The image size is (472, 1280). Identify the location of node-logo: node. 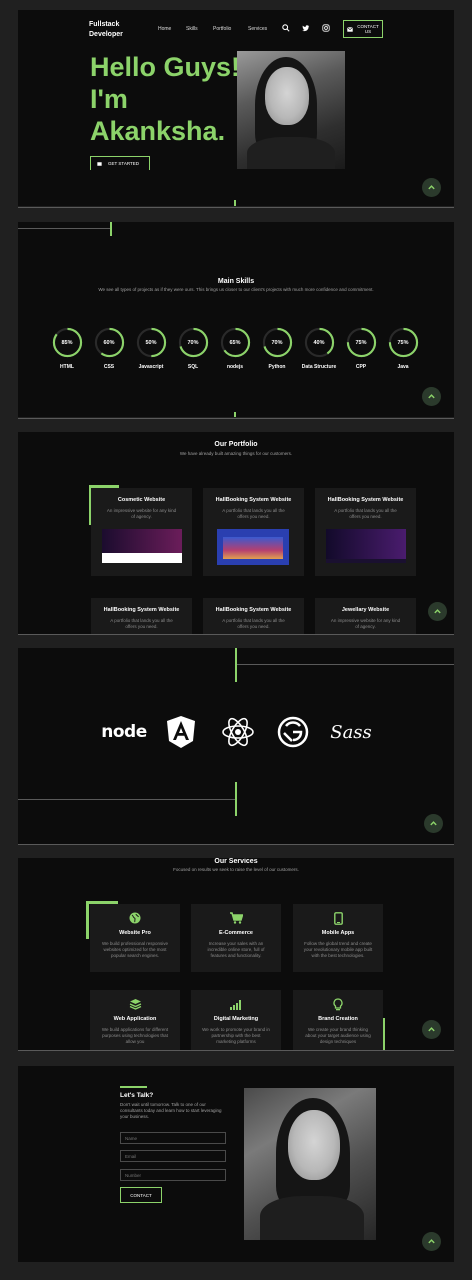
(124, 732).